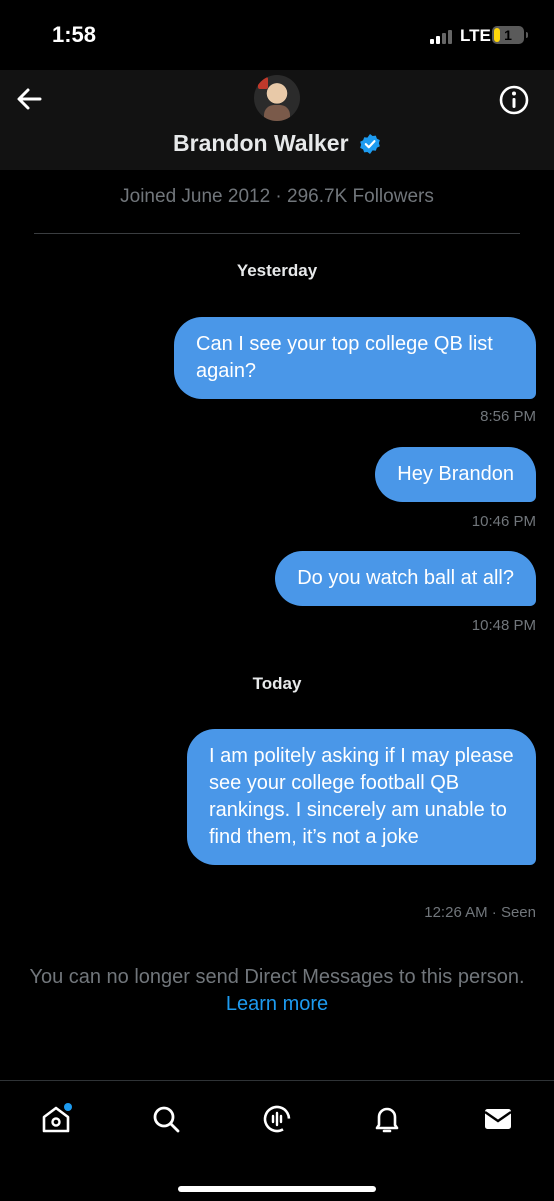  I want to click on contact-name: Brandon Walker, so click(261, 143).